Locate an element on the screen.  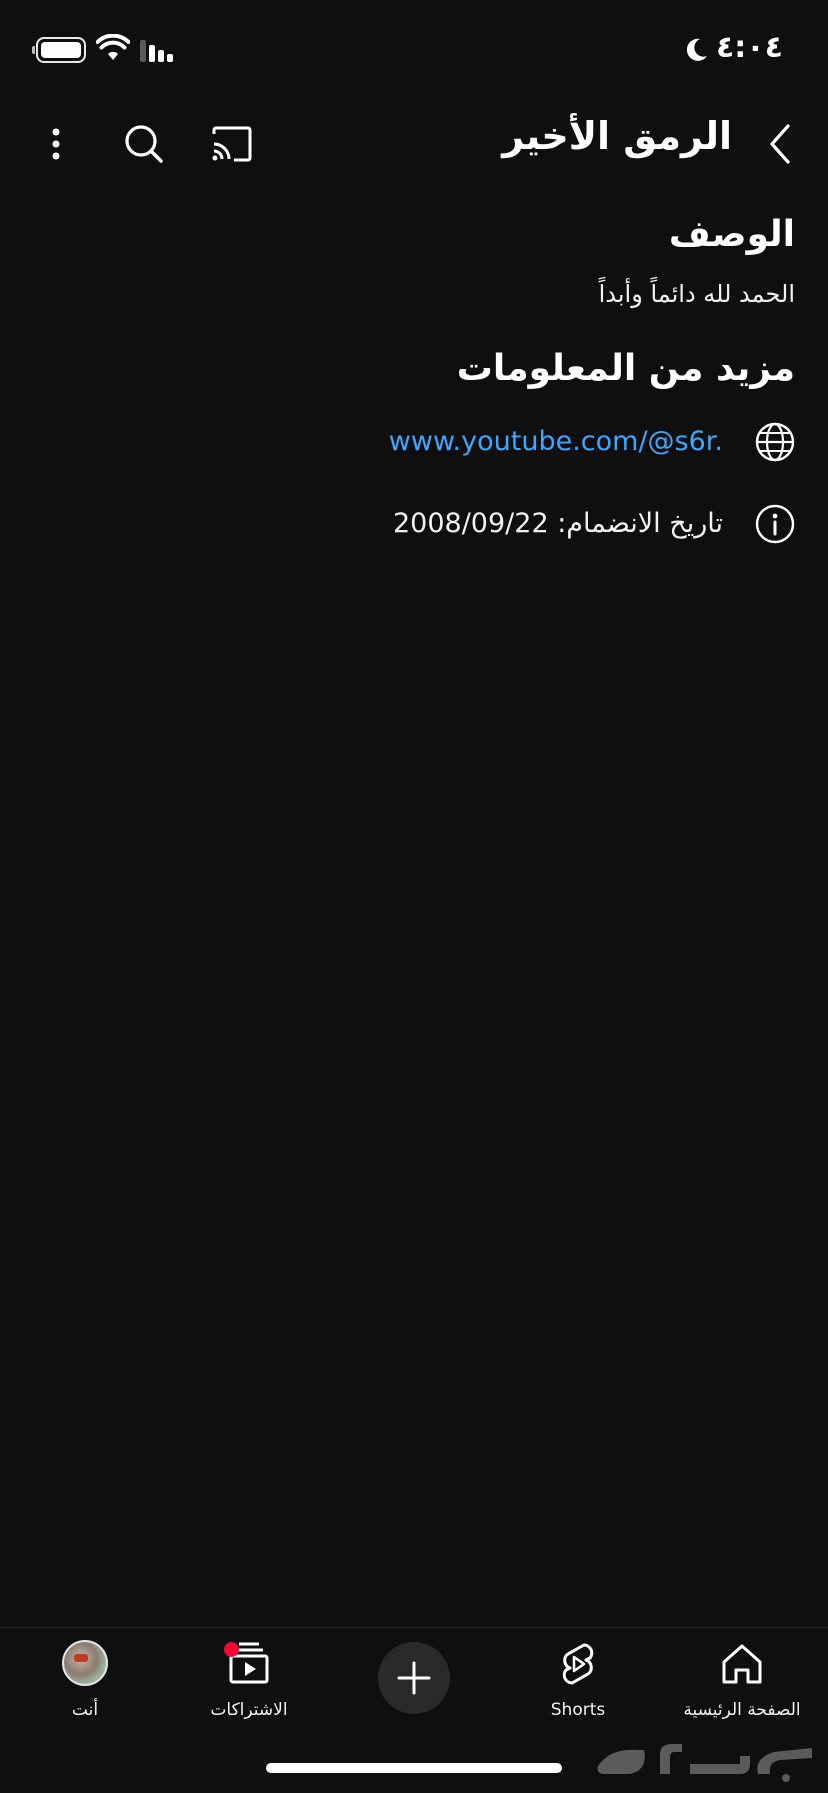
nav-label-subscriptions: الاشتراكات is located at coordinates (249, 1710).